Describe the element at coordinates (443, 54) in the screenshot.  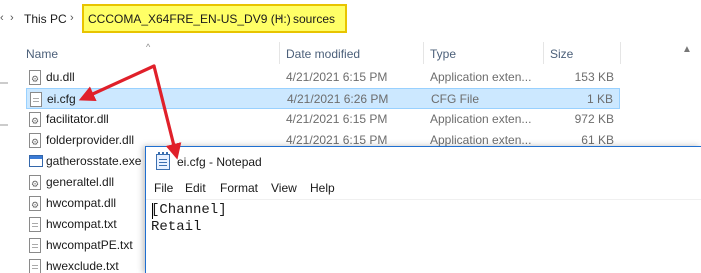
I see `column-header-type: Type` at that location.